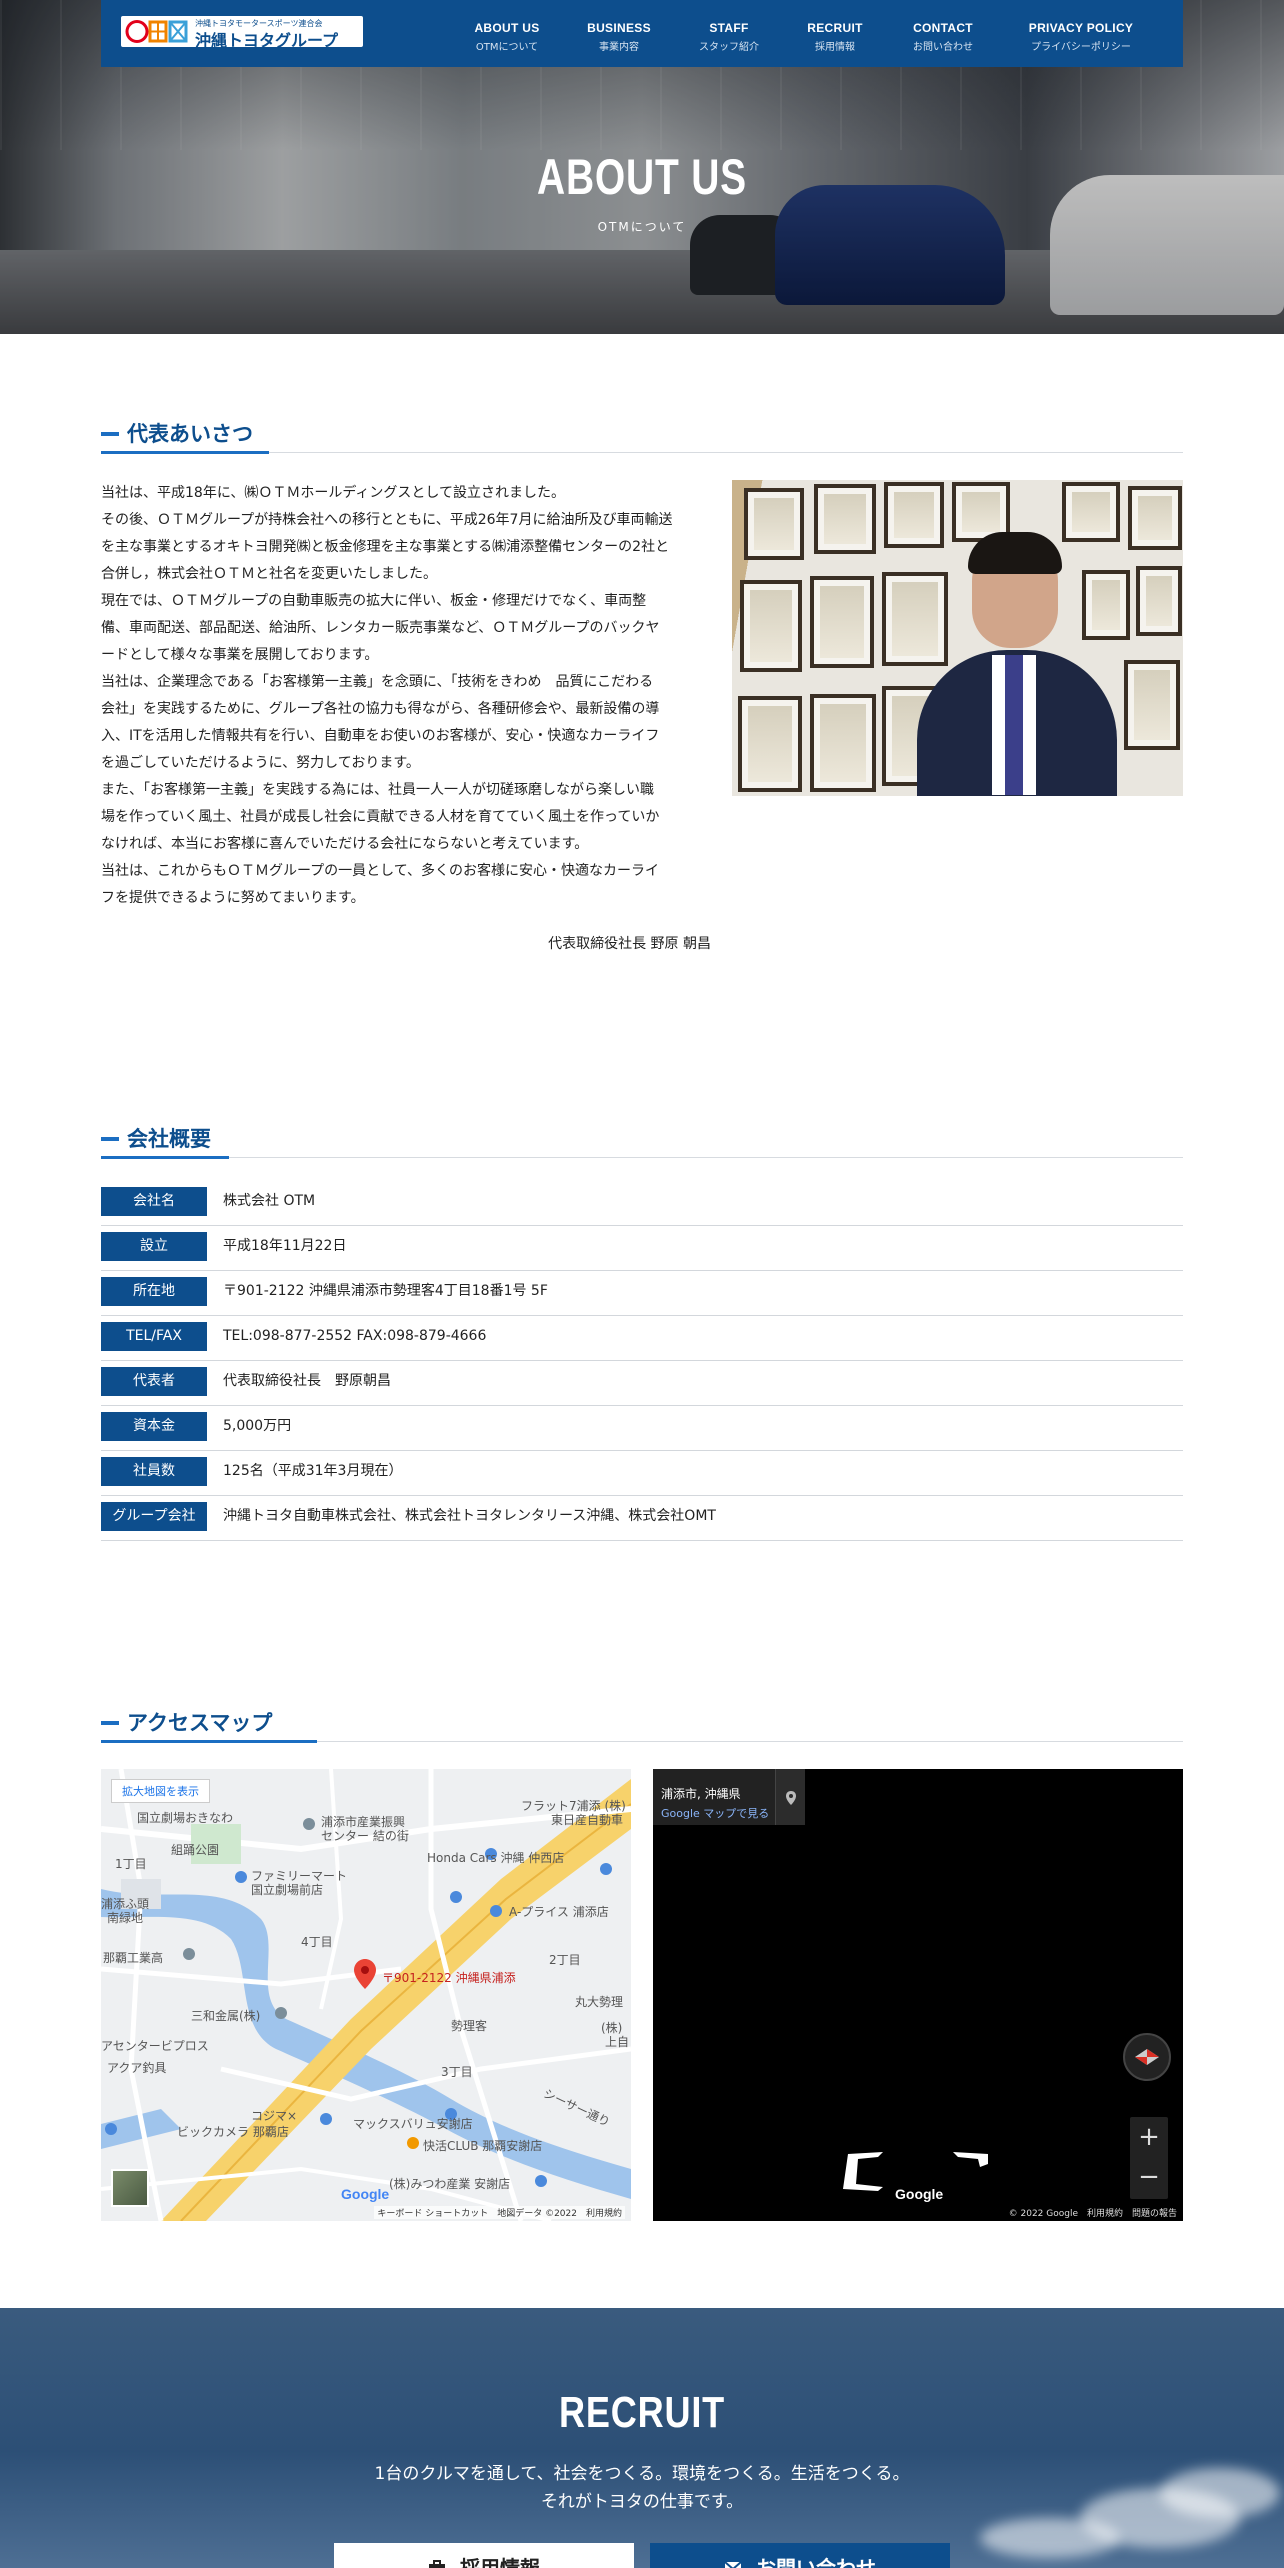 This screenshot has height=2568, width=1284. Describe the element at coordinates (137, 2068) in the screenshot. I see `map-label: アクア釣具` at that location.